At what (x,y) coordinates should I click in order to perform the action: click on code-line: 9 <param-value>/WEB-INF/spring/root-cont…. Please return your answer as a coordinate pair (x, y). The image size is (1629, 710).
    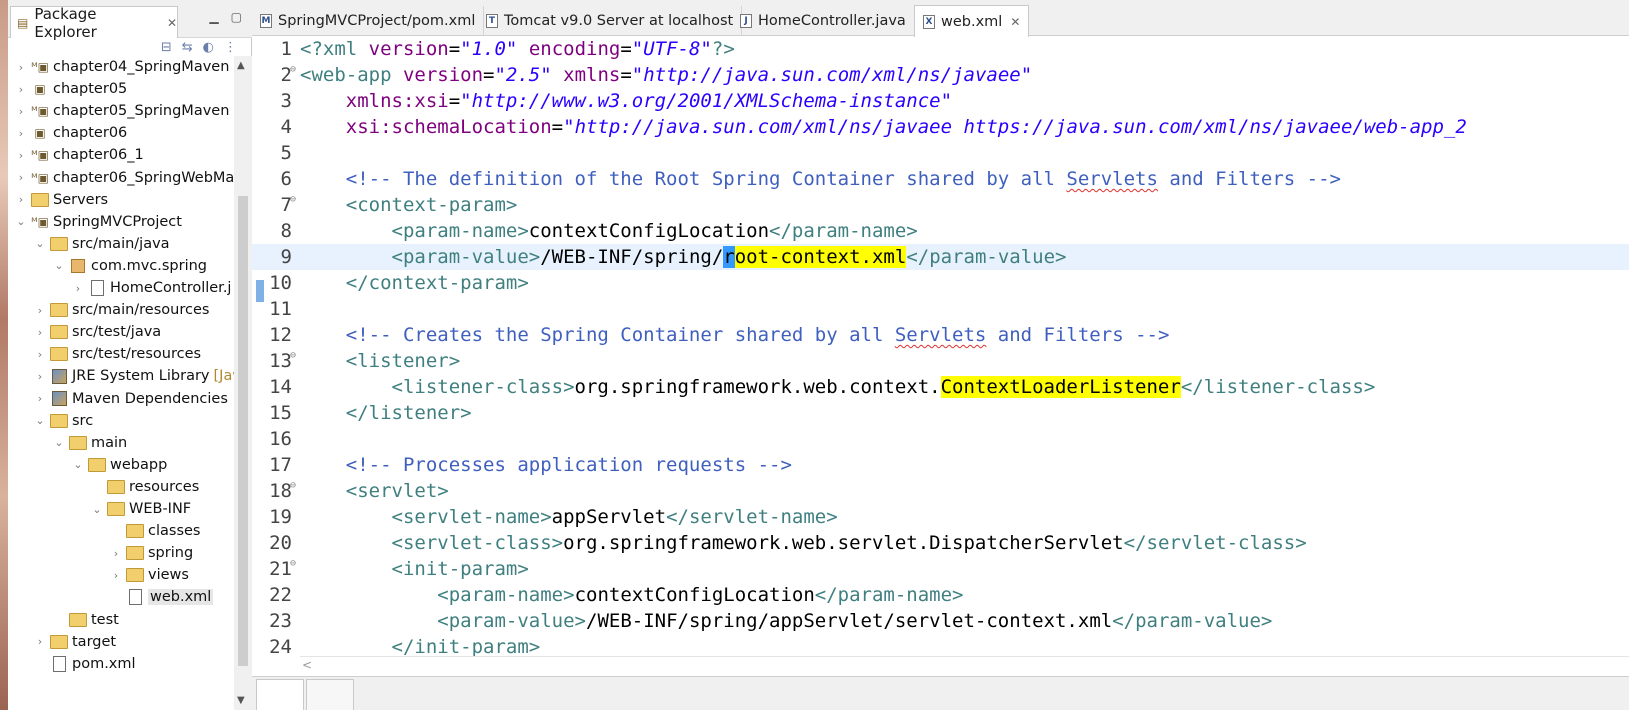
    Looking at the image, I should click on (940, 257).